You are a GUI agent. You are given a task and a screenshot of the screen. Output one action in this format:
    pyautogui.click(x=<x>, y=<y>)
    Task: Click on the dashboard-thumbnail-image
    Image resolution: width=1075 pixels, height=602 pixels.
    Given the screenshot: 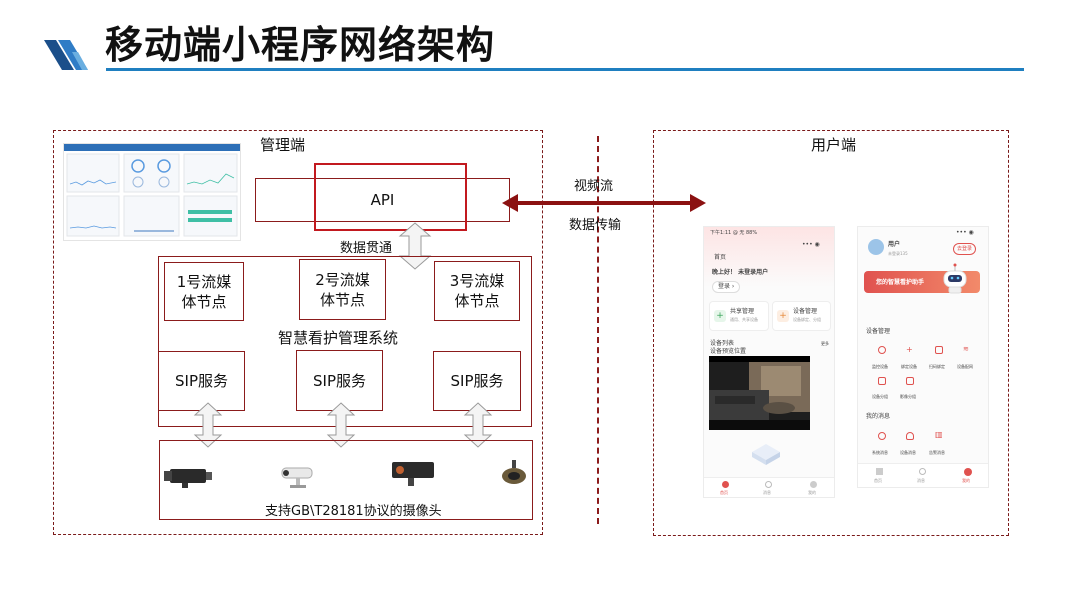 What is the action you would take?
    pyautogui.click(x=152, y=190)
    